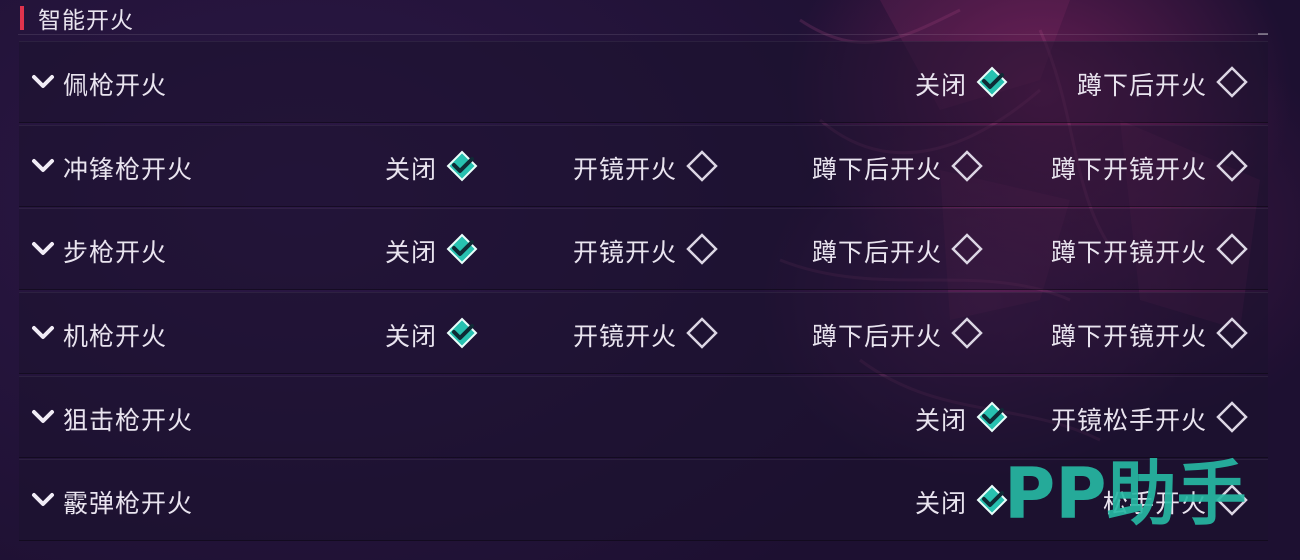 The width and height of the screenshot is (1300, 560). I want to click on option-scope-release-fire: 开镜松手开火, so click(1124, 418).